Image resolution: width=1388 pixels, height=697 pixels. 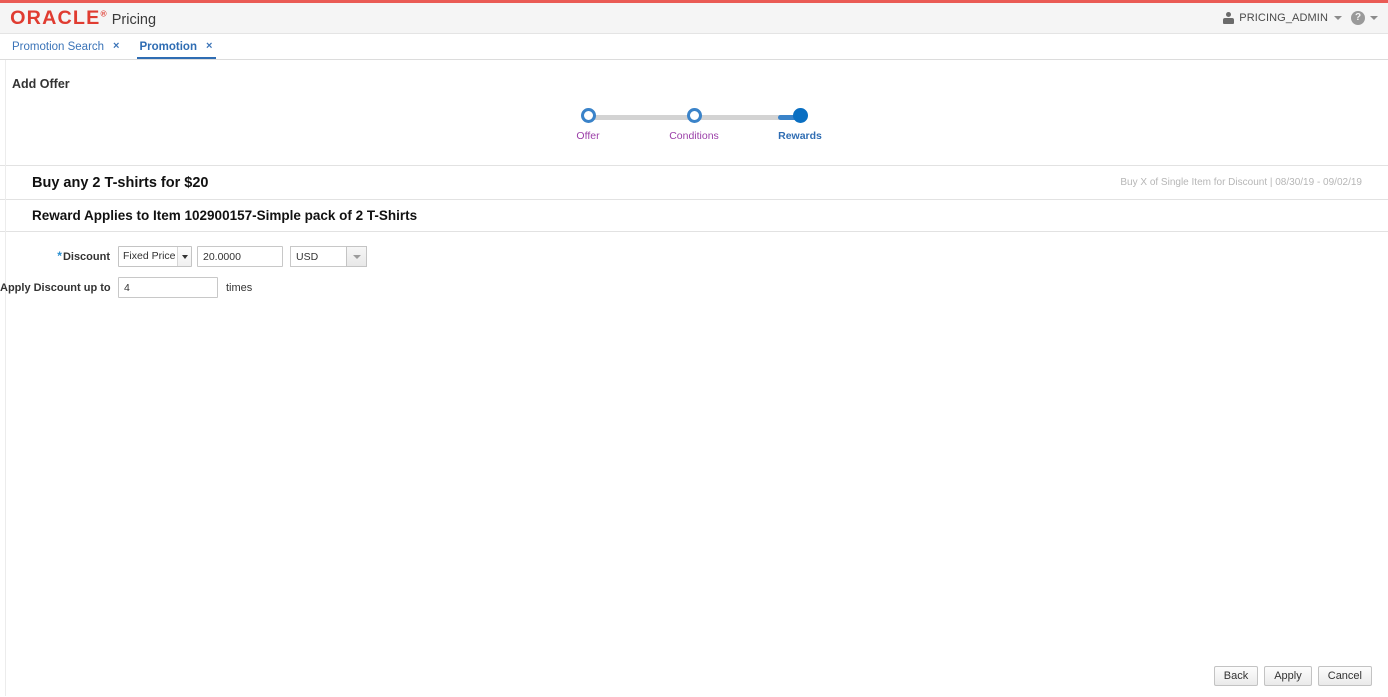 What do you see at coordinates (800, 125) in the screenshot?
I see `train-stop-rewards: Rewards` at bounding box center [800, 125].